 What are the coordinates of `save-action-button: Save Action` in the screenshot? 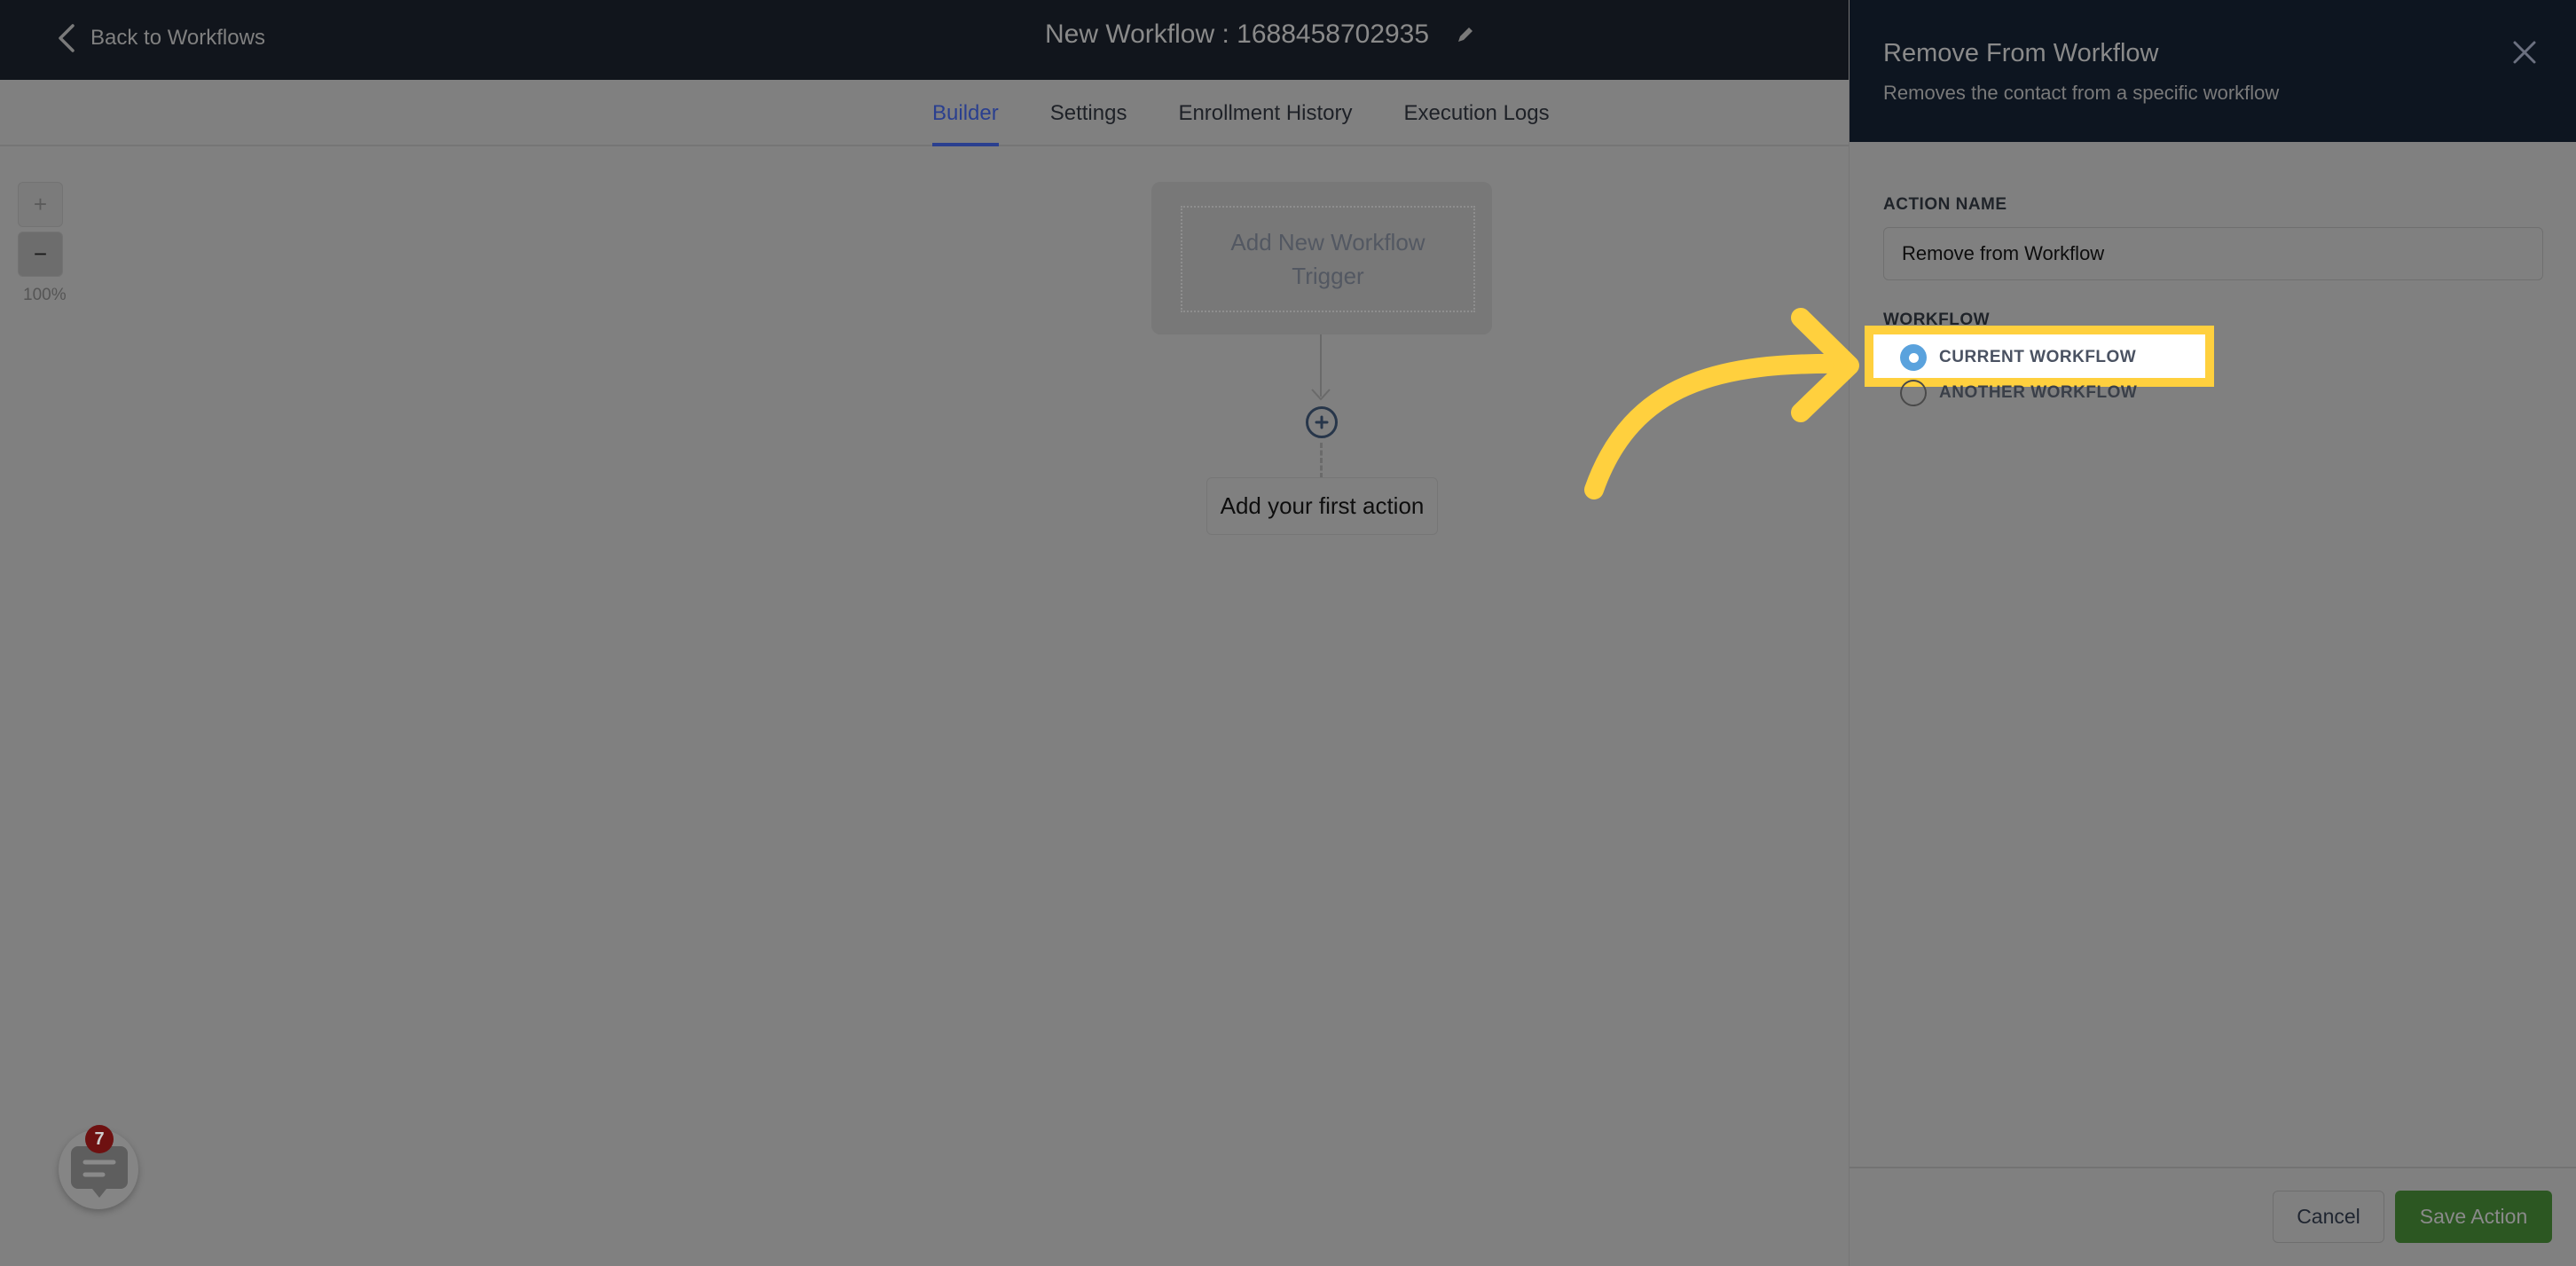 It's located at (2473, 1217).